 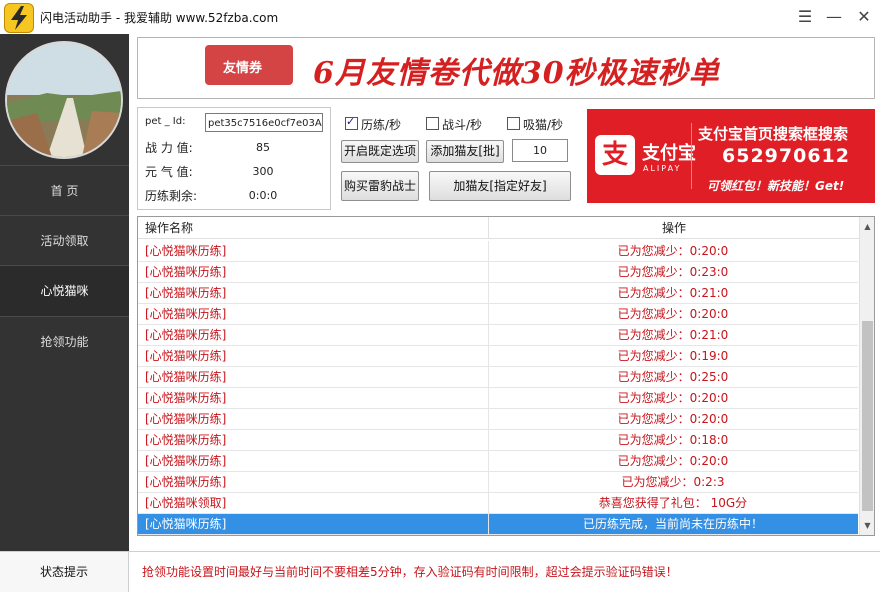 What do you see at coordinates (380, 186) in the screenshot?
I see `buy-button: 购买雷豹战士` at bounding box center [380, 186].